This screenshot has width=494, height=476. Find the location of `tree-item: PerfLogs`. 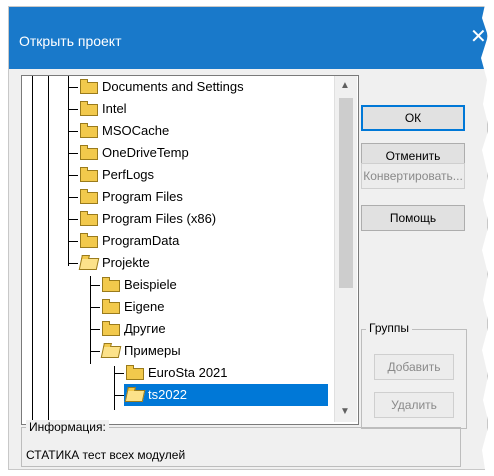

tree-item: PerfLogs is located at coordinates (203, 175).